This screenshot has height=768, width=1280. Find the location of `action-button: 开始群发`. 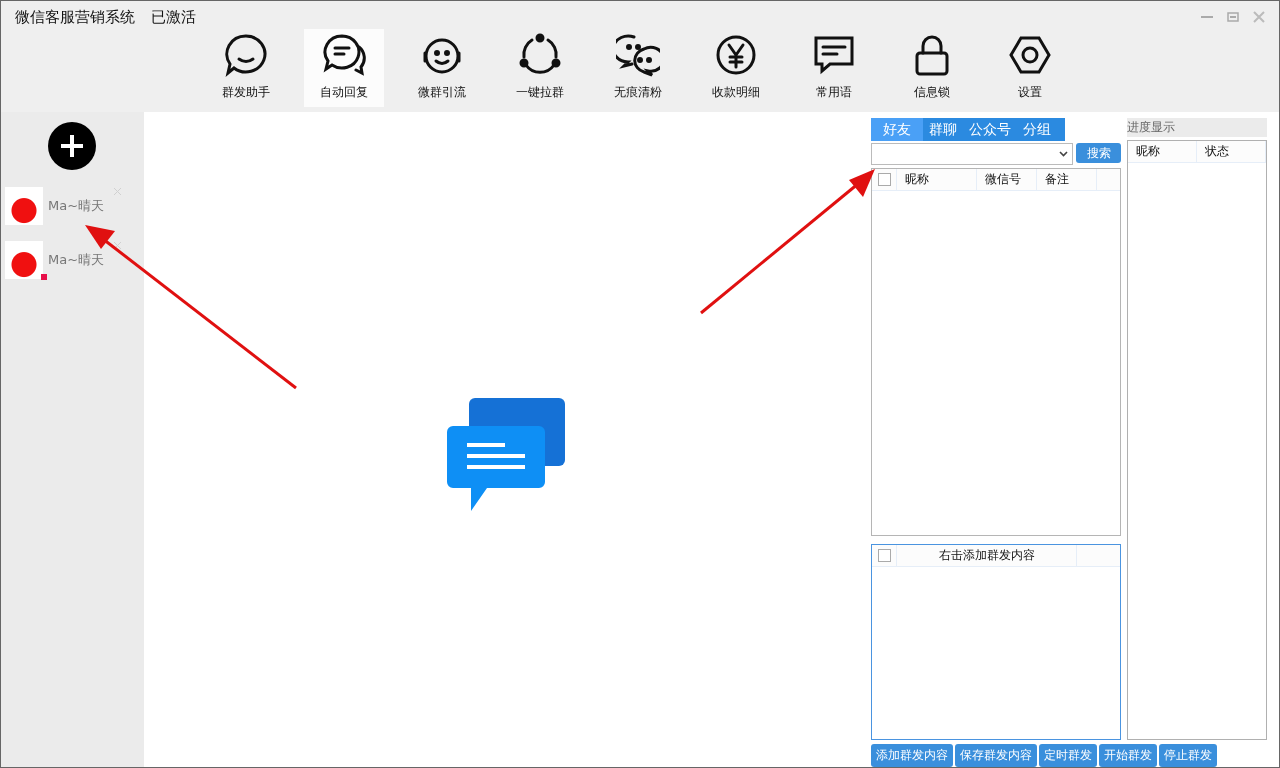

action-button: 开始群发 is located at coordinates (1128, 755).